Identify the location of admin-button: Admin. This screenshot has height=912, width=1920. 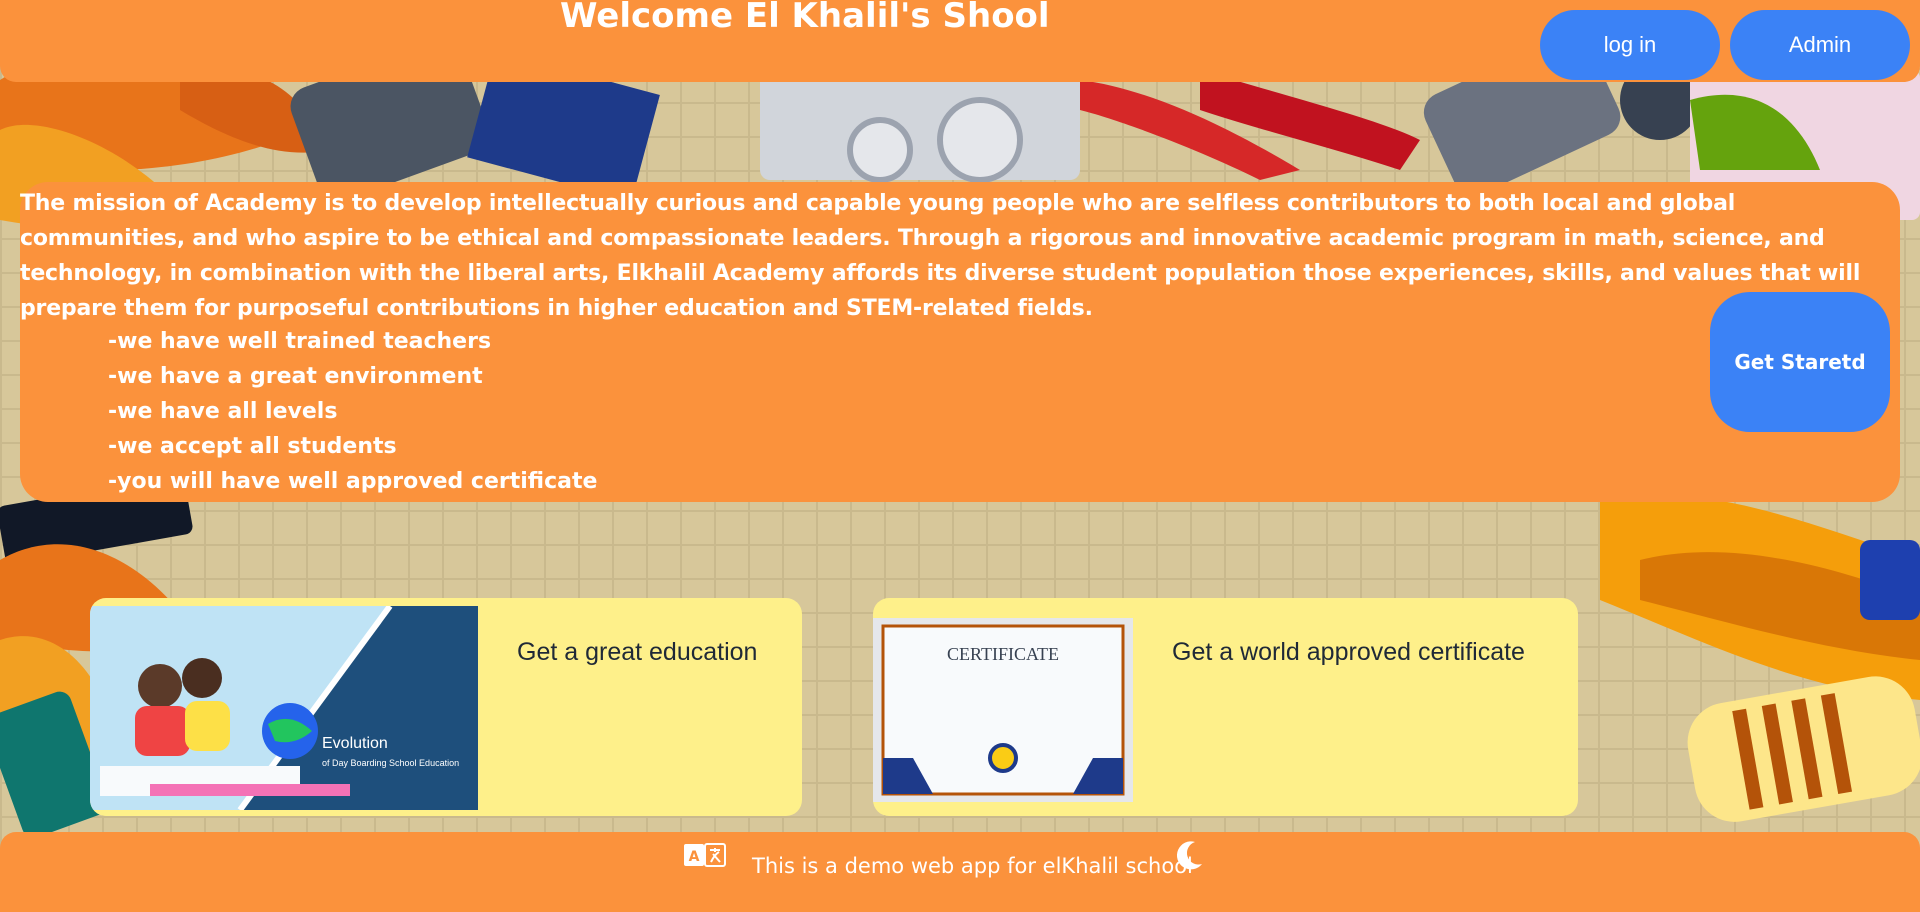
(1820, 45).